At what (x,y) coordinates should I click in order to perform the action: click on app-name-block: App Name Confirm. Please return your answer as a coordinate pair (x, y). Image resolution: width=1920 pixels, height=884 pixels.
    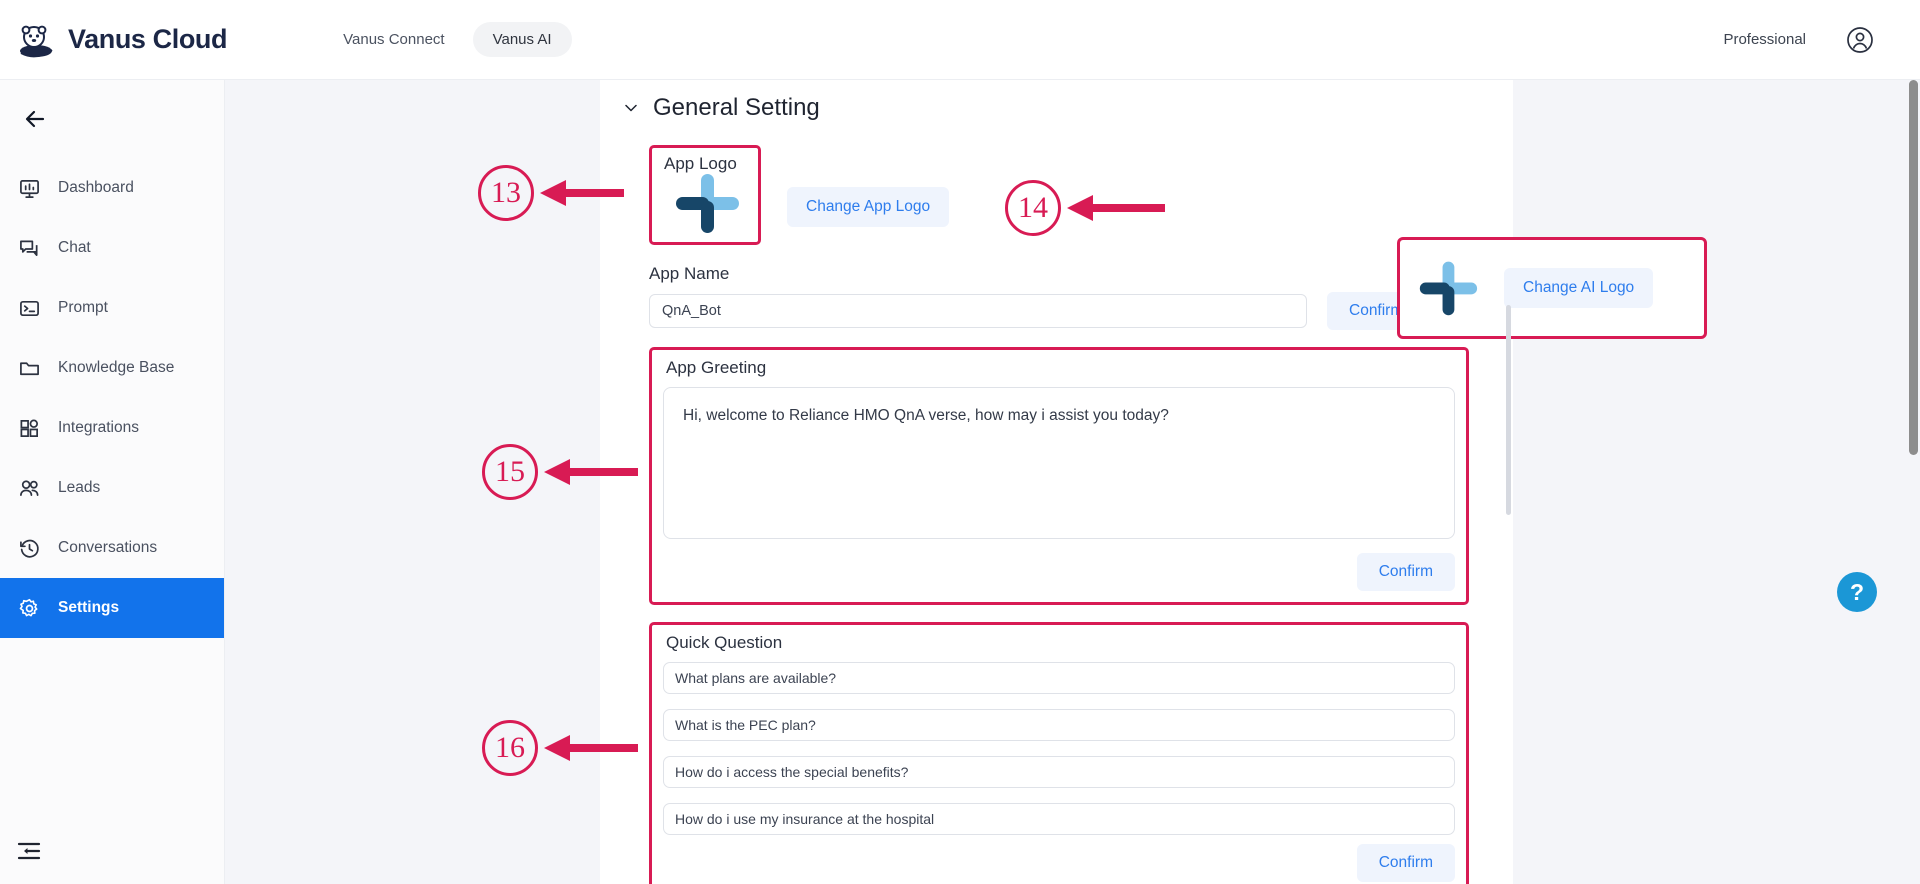
    Looking at the image, I should click on (1059, 297).